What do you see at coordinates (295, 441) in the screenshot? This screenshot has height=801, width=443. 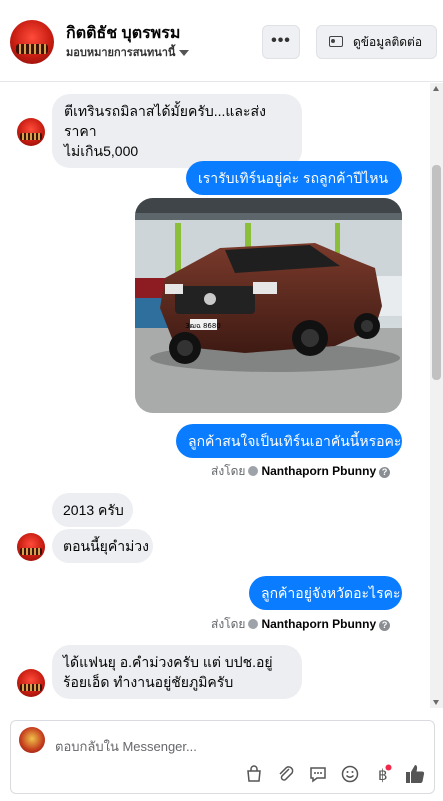 I see `message-text: ลูกค้าสนใจเป็นเทิร์นเอาคันนี้หรอคะ` at bounding box center [295, 441].